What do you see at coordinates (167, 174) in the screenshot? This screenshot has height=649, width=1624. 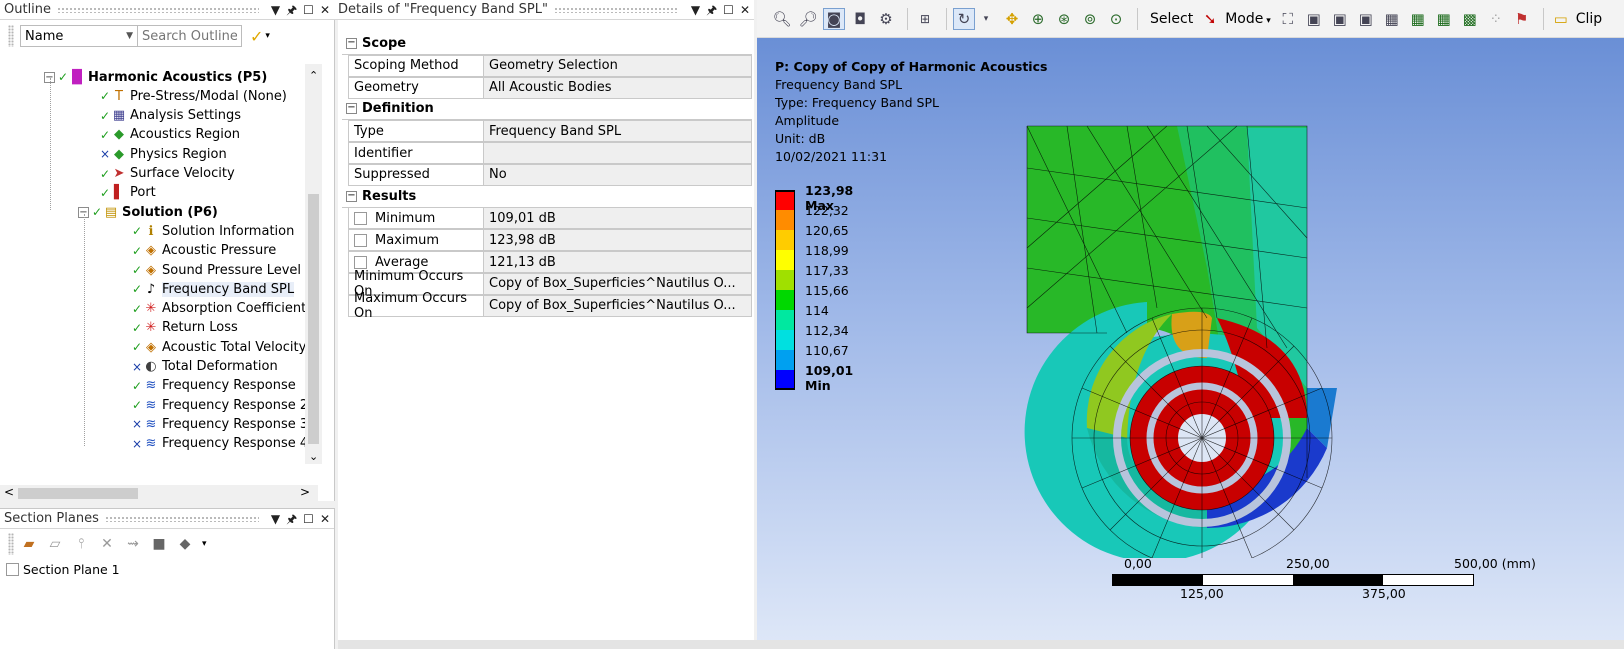 I see `tree-item: ✓ ➤ Surface Velocity` at bounding box center [167, 174].